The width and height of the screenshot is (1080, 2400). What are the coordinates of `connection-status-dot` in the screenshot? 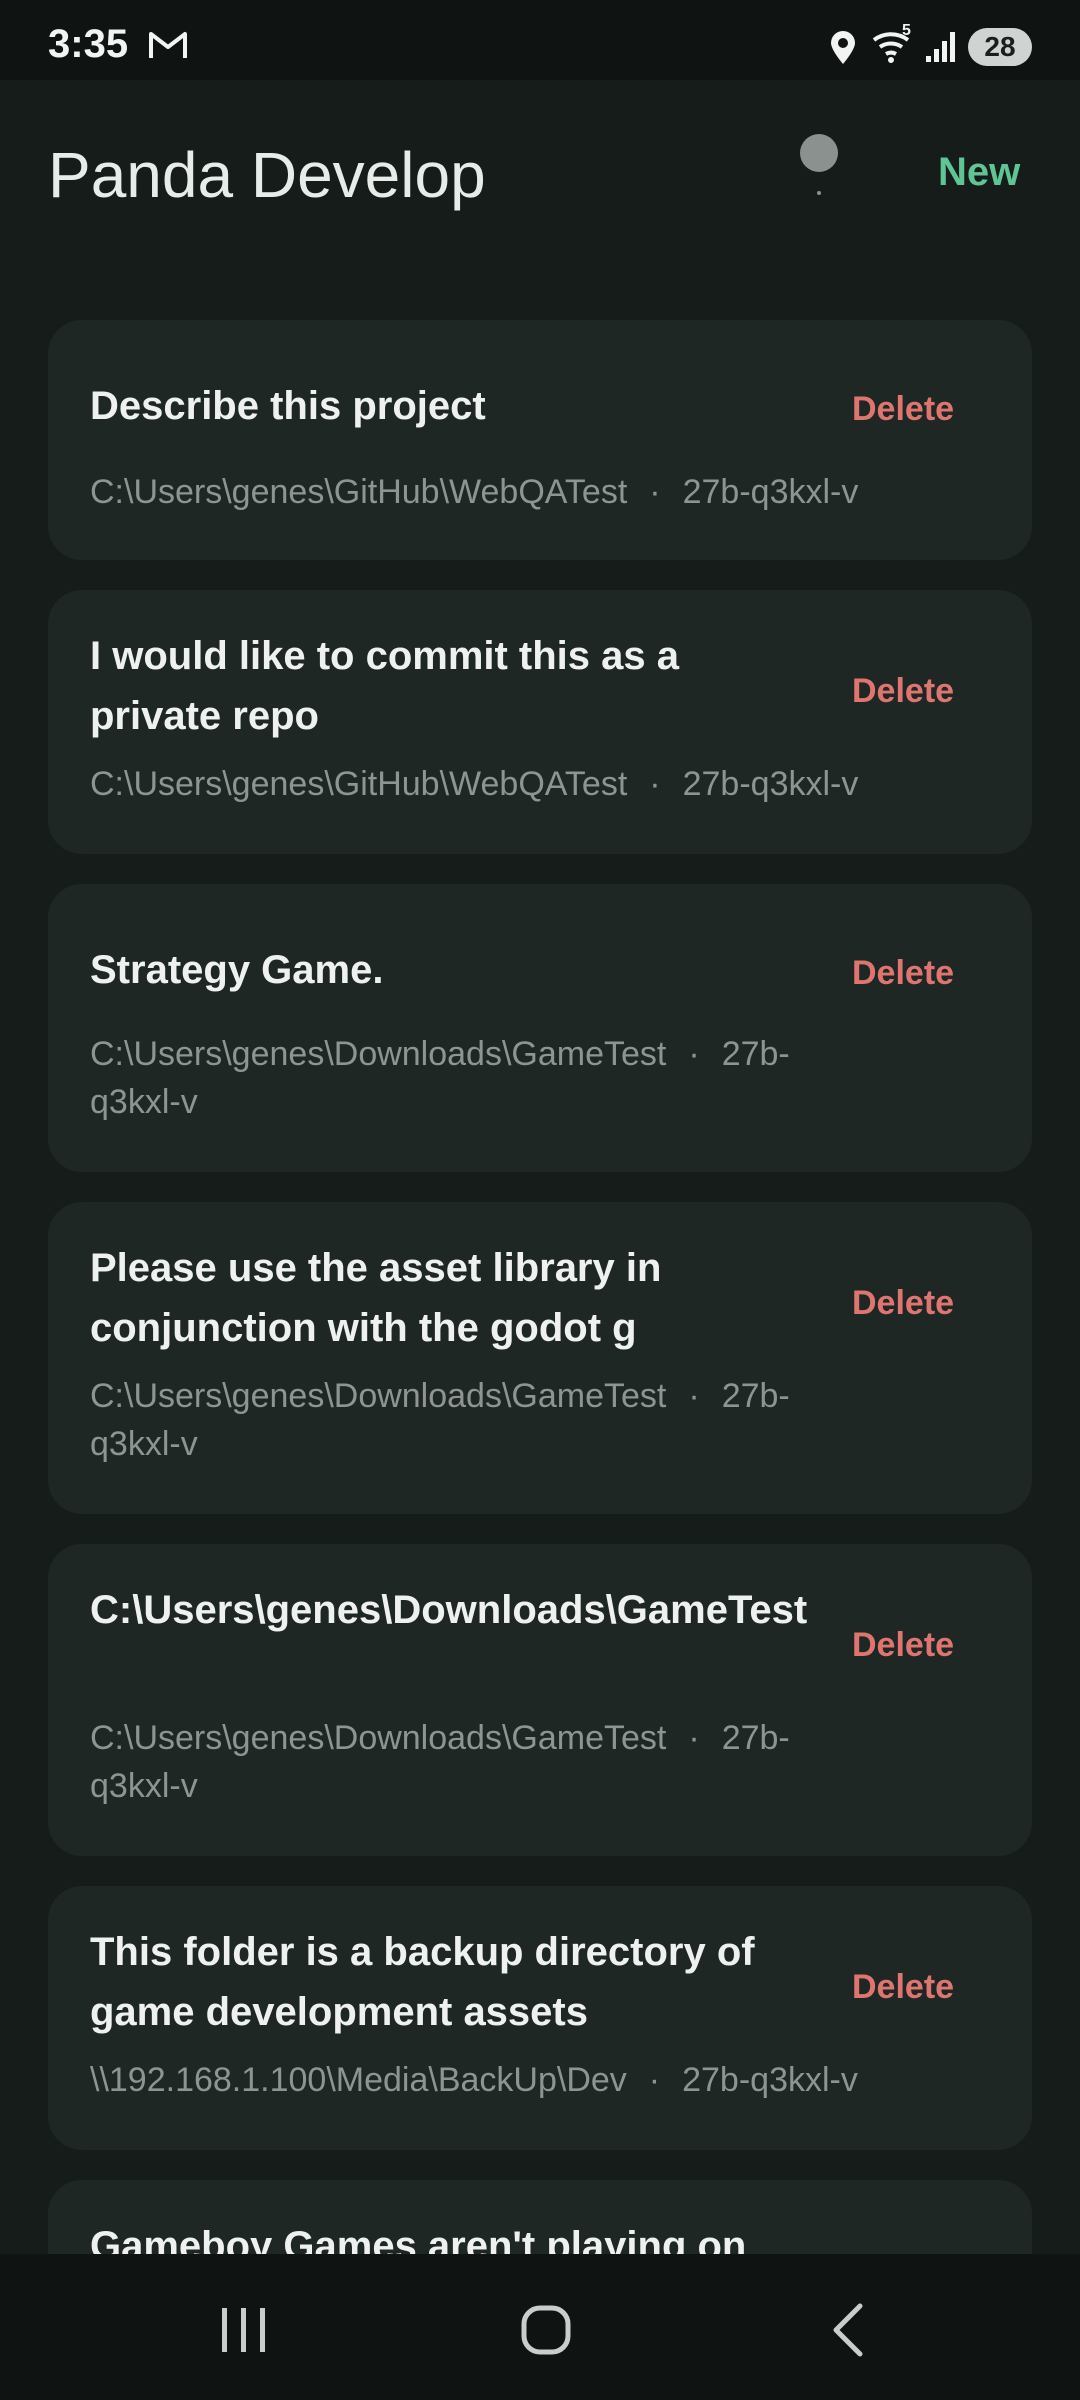 It's located at (819, 153).